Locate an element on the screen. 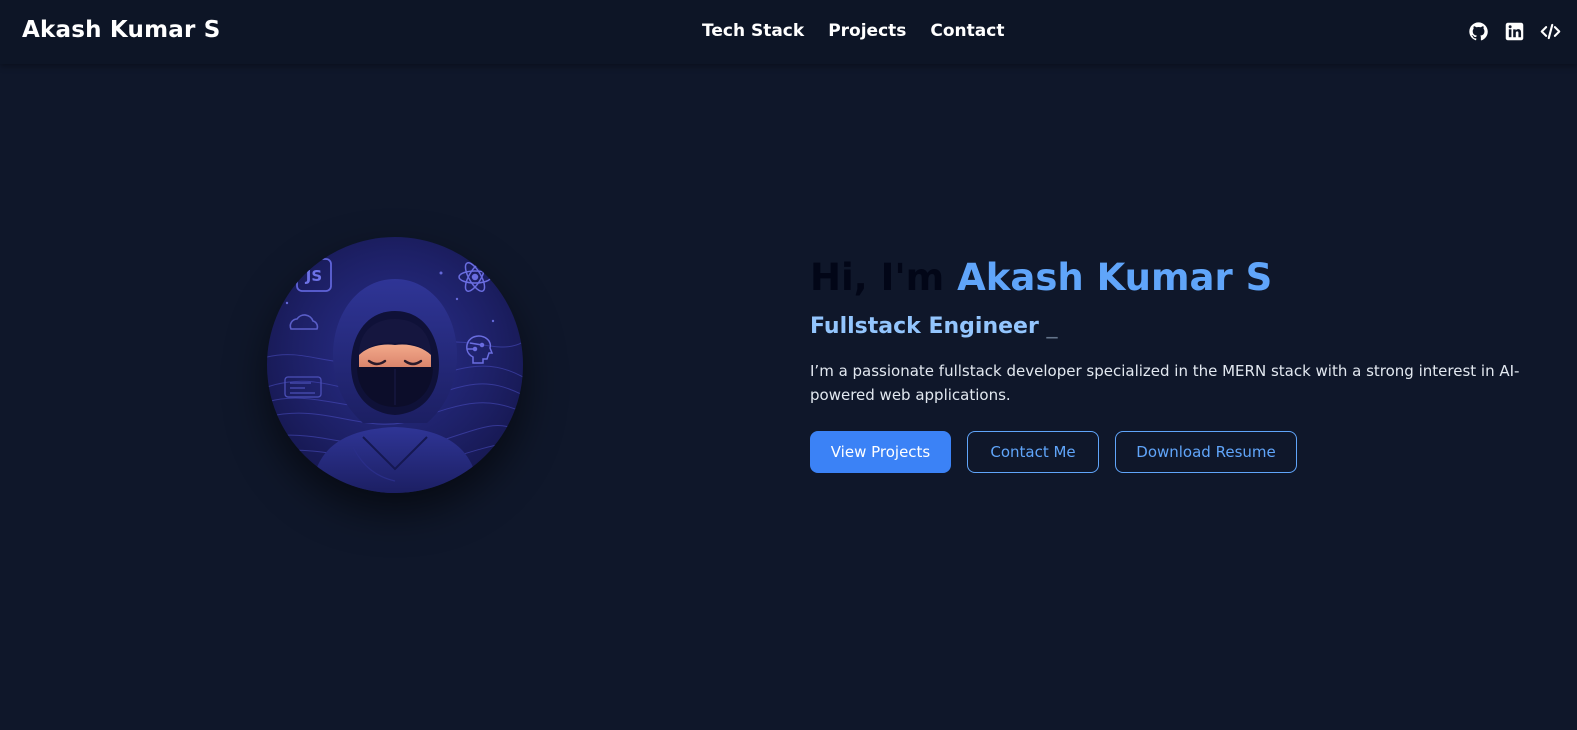  download-resume-button: Download Resume is located at coordinates (1206, 452).